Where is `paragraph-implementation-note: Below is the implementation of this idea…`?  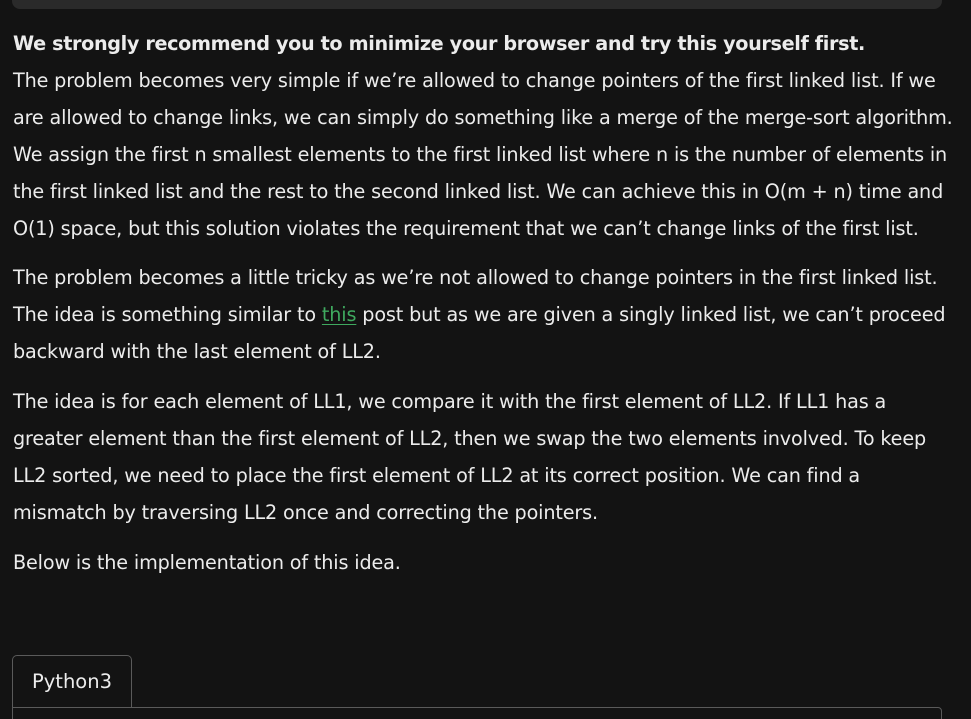
paragraph-implementation-note: Below is the implementation of this idea… is located at coordinates (207, 562).